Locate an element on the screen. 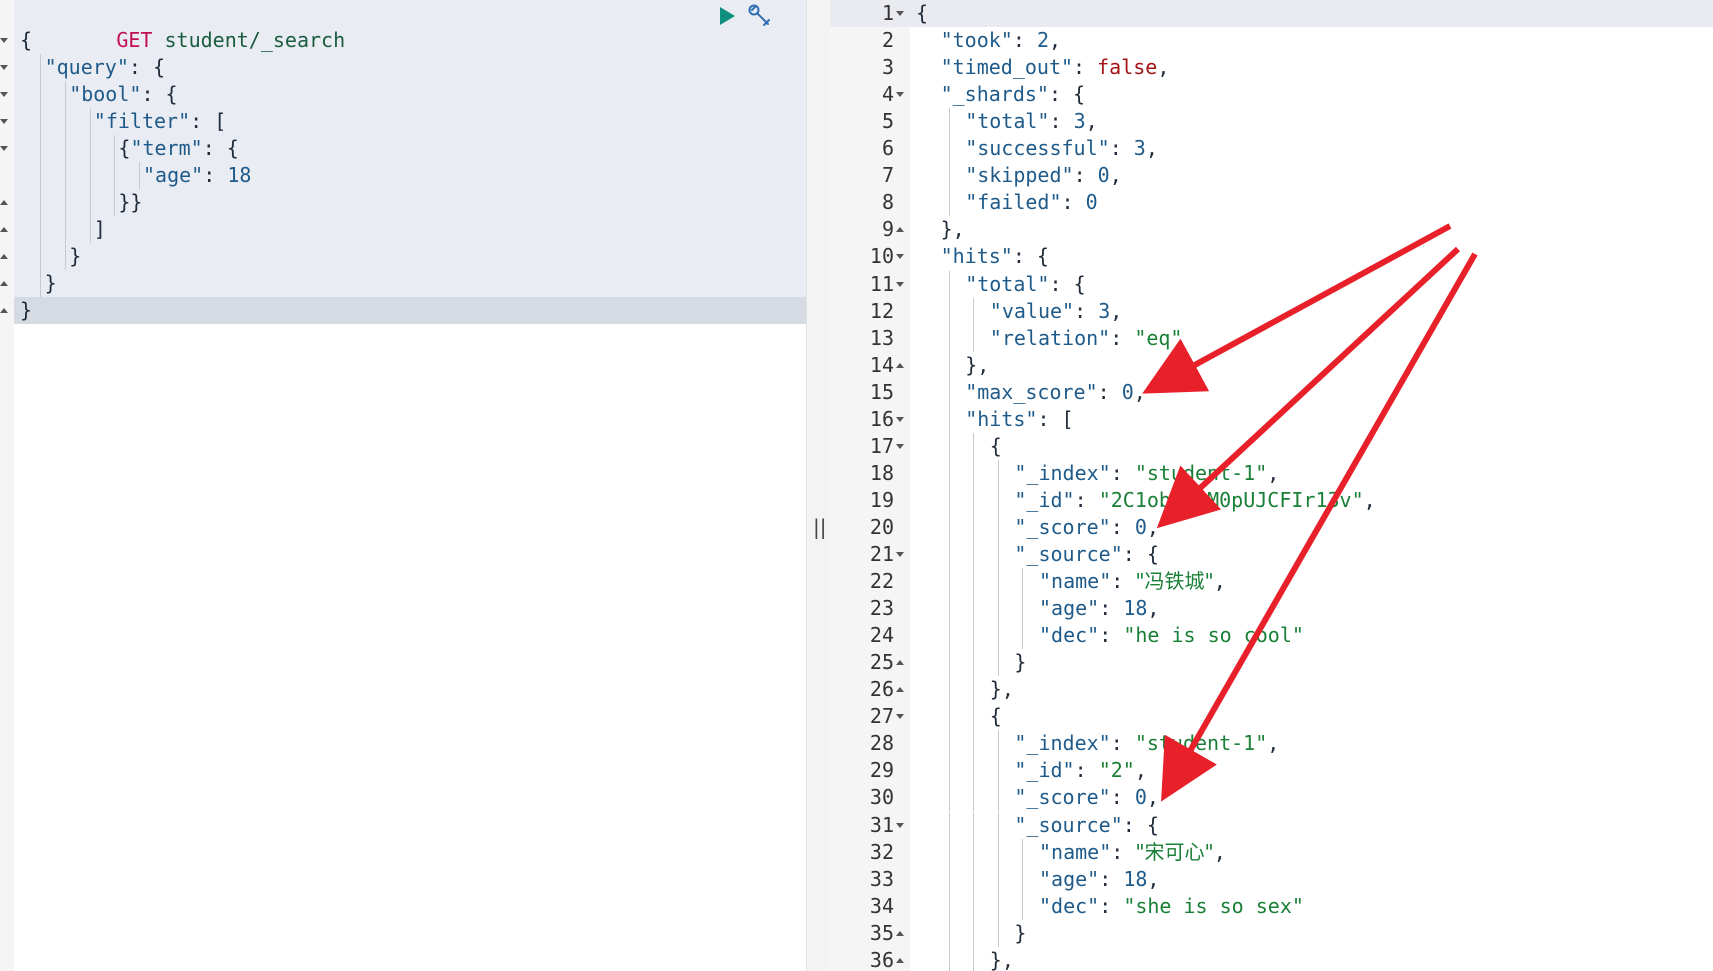  response-line: "name": "宋可心", is located at coordinates (1132, 852).